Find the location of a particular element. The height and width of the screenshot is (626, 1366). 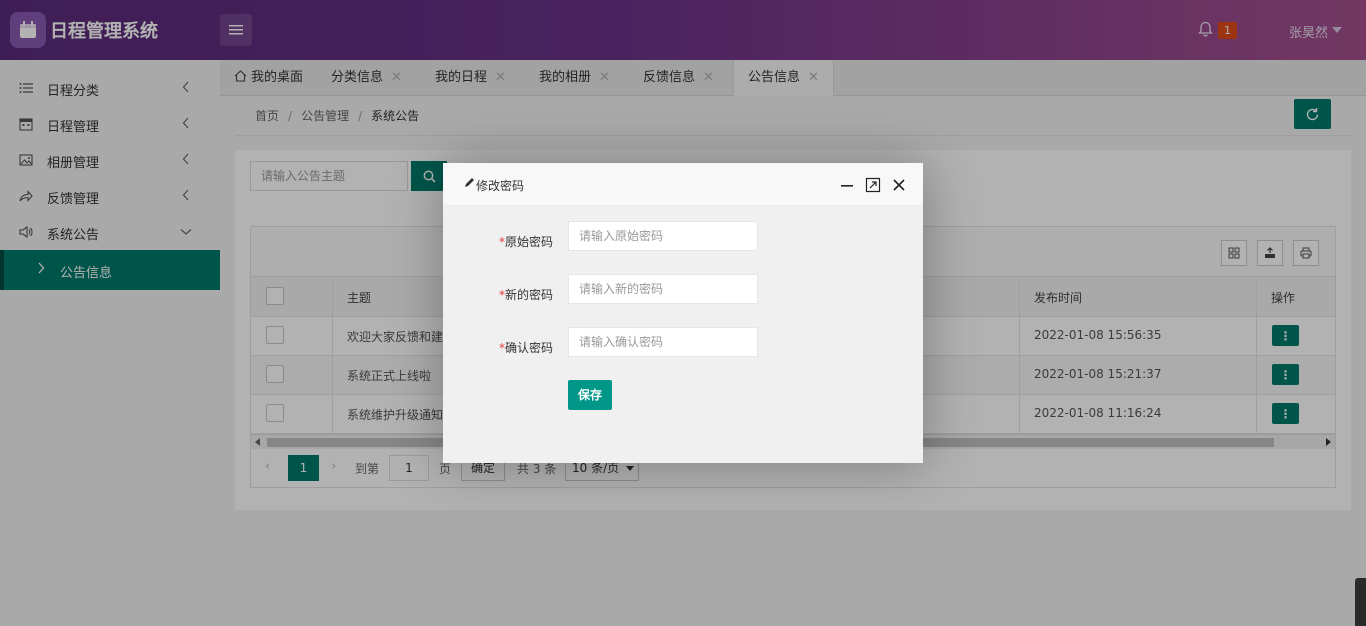

dialog-title: 修改密码 is located at coordinates (500, 186).